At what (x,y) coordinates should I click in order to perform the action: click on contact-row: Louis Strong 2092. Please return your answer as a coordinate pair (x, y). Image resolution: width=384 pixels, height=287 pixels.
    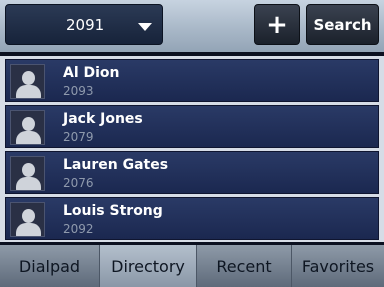
    Looking at the image, I should click on (192, 218).